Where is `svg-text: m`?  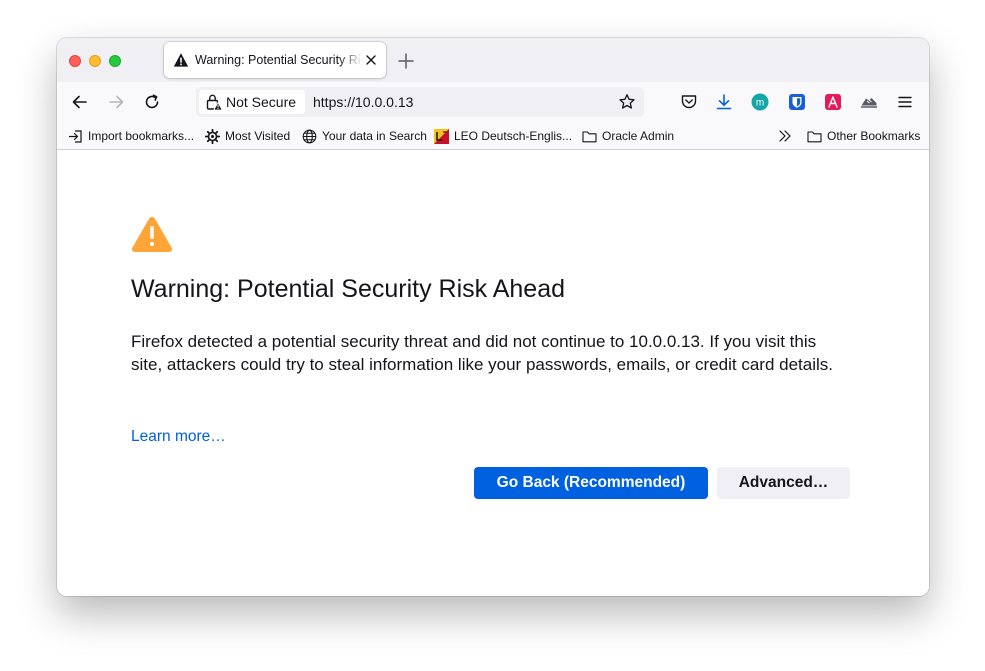 svg-text: m is located at coordinates (760, 103).